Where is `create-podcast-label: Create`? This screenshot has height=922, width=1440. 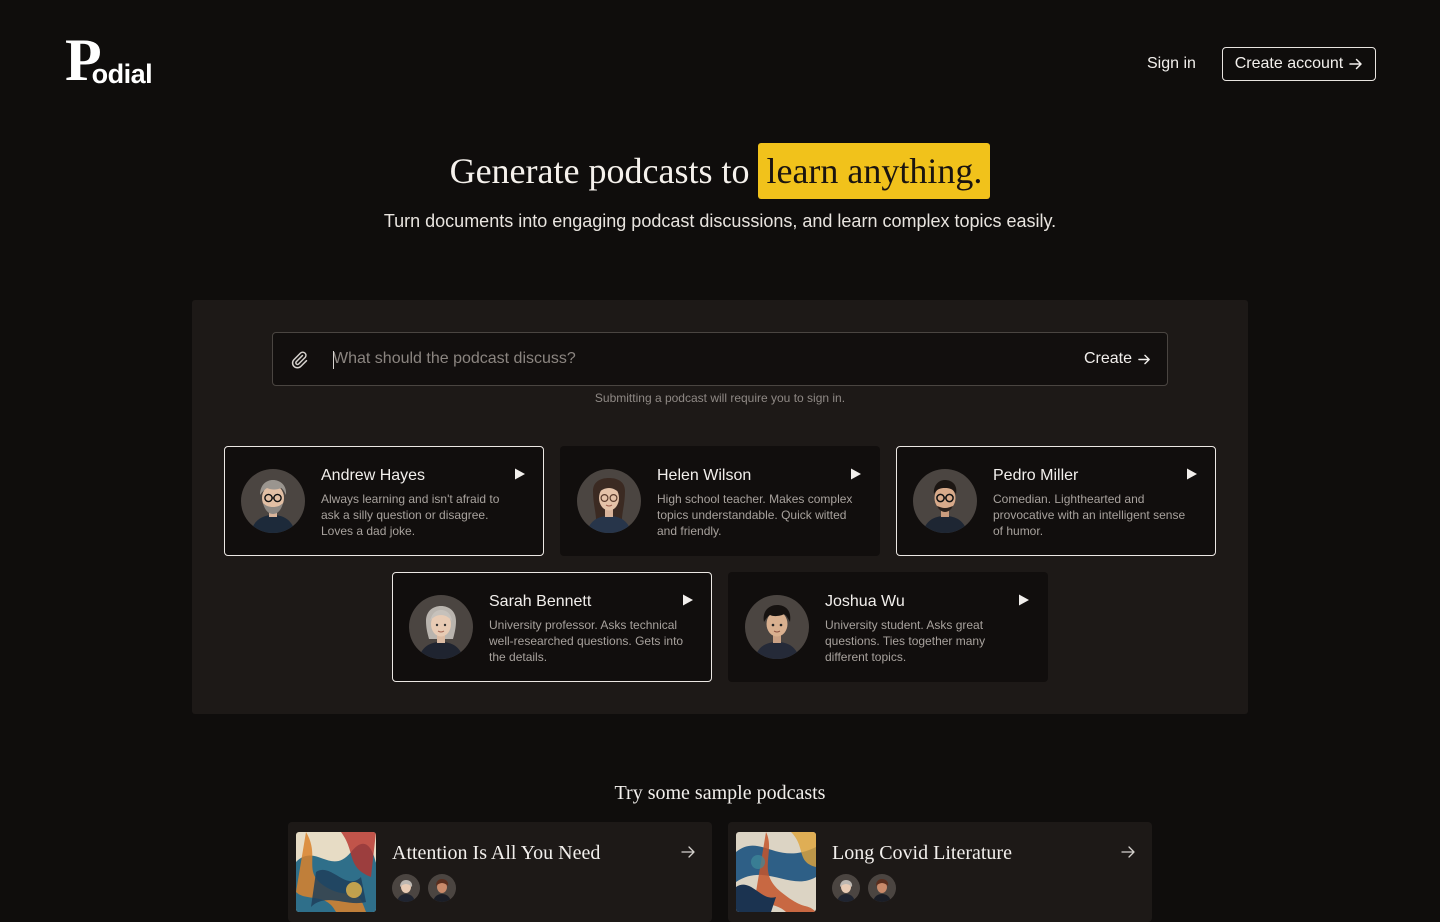 create-podcast-label: Create is located at coordinates (1107, 358).